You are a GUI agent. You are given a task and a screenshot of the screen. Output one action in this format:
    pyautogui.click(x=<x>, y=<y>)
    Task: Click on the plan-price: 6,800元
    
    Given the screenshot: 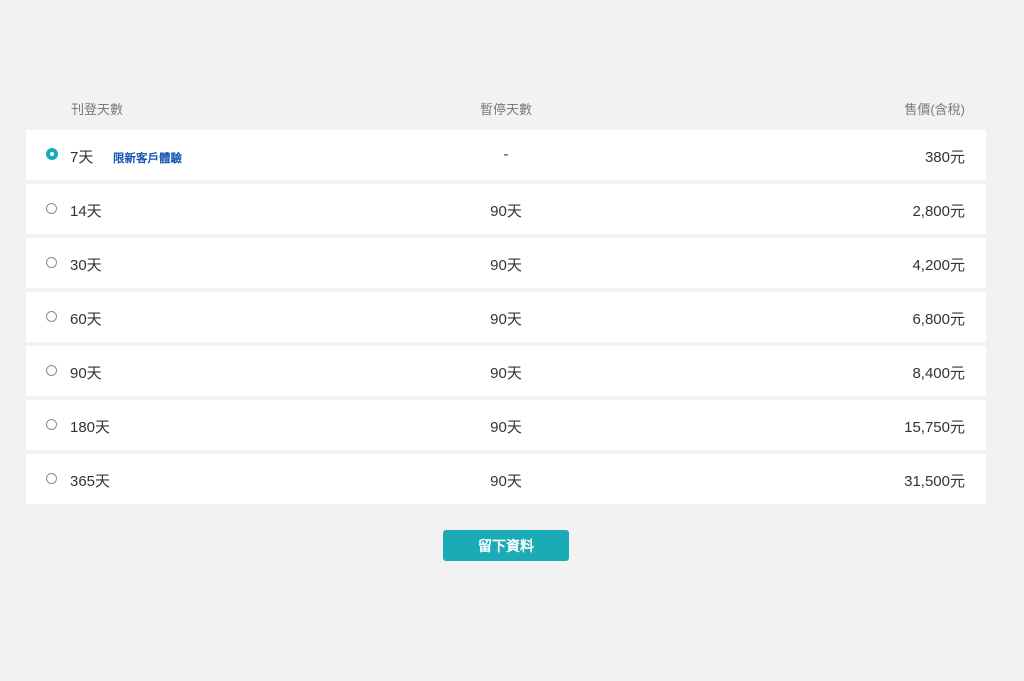 What is the action you would take?
    pyautogui.click(x=938, y=319)
    